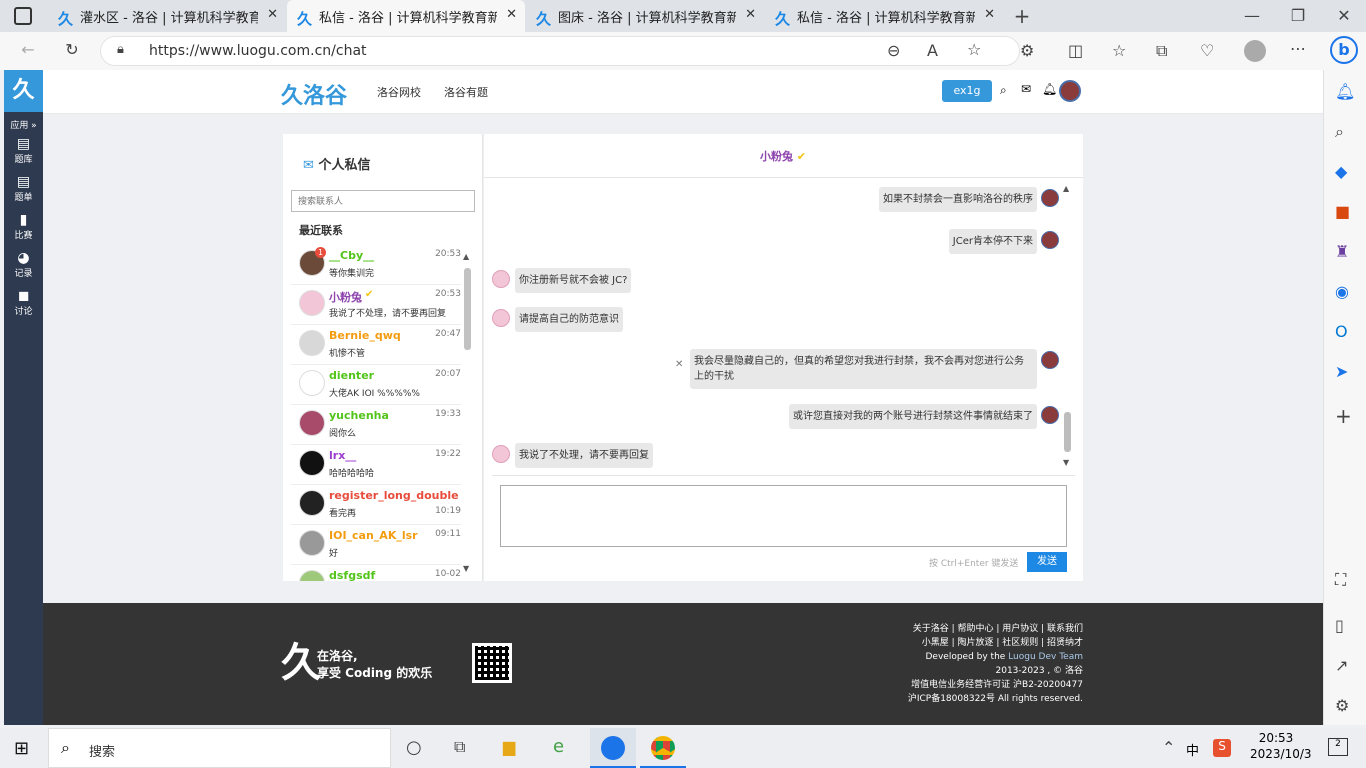 This screenshot has width=1366, height=768. Describe the element at coordinates (1343, 416) in the screenshot. I see `add-icon: +` at that location.